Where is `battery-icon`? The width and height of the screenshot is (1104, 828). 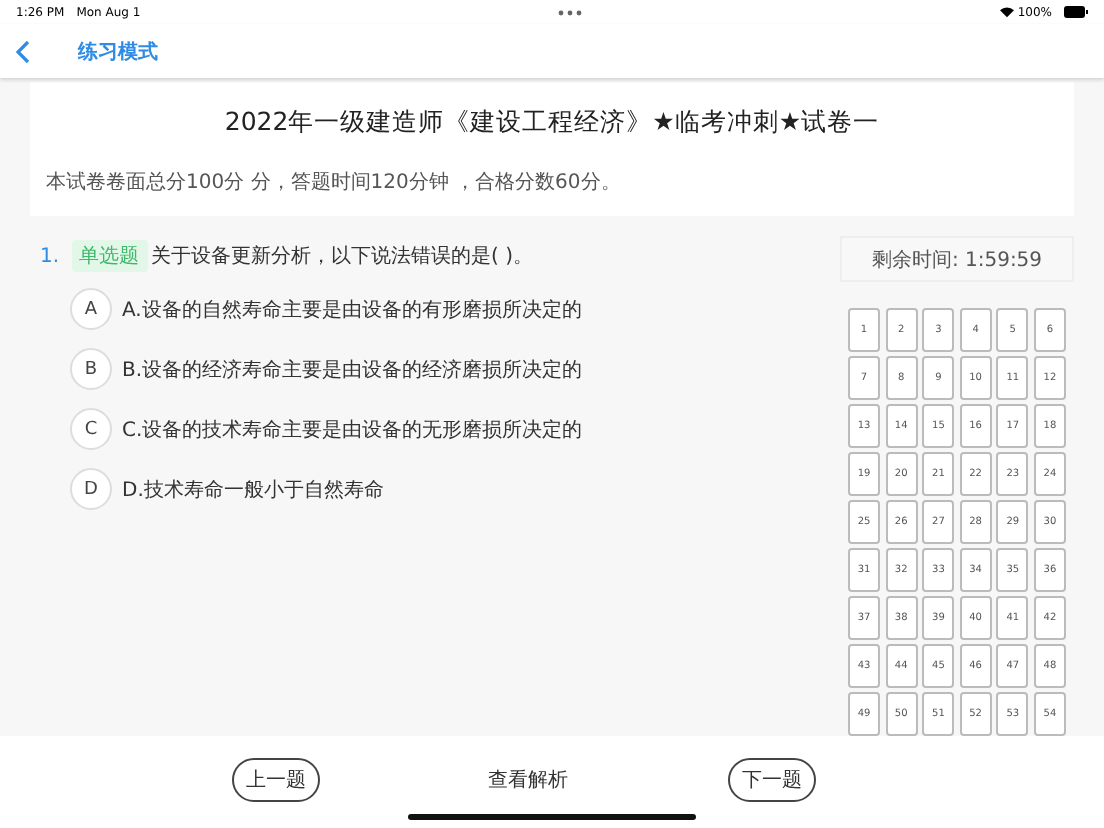
battery-icon is located at coordinates (1076, 12).